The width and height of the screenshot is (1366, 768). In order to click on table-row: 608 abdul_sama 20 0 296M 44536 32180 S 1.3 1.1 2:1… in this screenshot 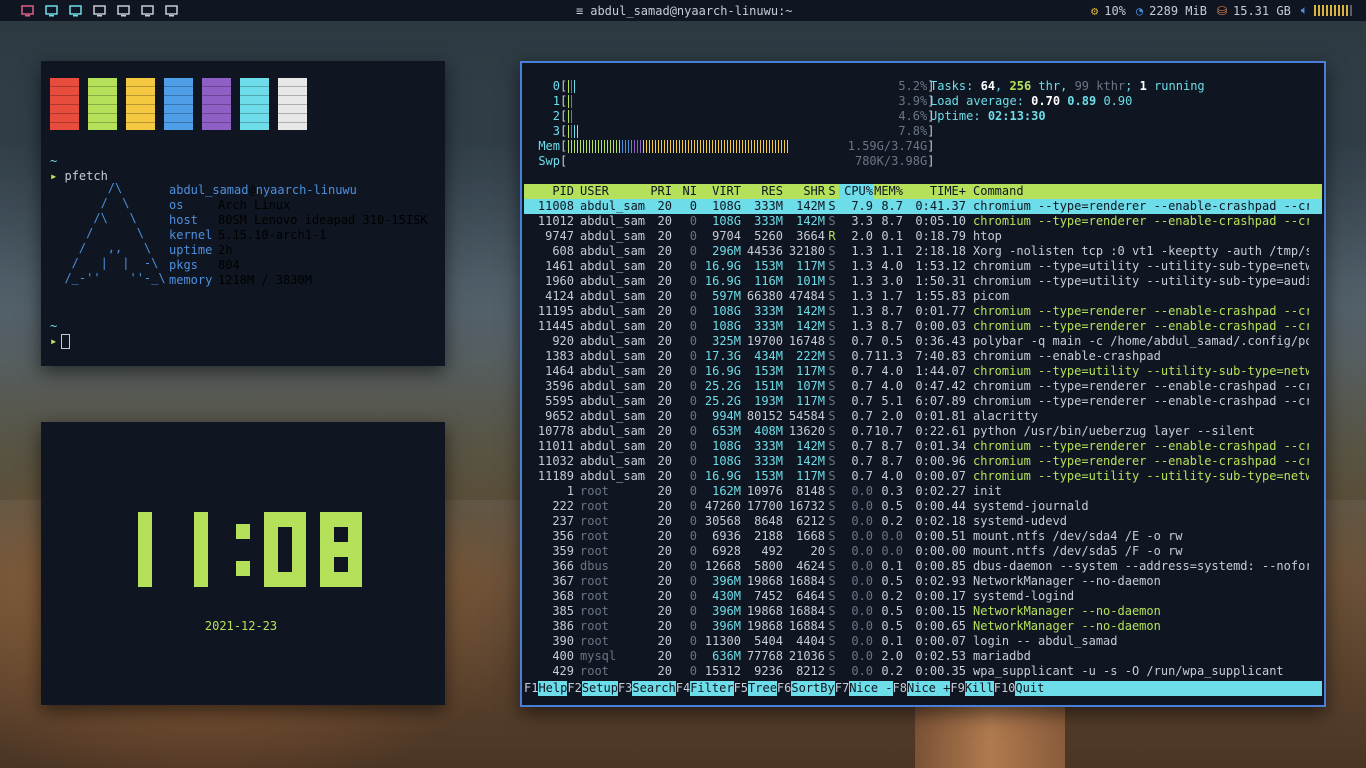, I will do `click(923, 251)`.